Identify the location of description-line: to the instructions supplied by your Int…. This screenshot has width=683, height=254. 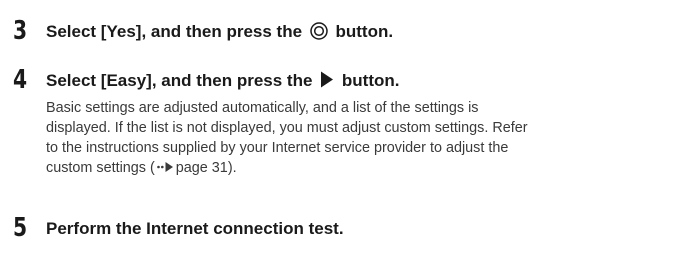
(277, 148).